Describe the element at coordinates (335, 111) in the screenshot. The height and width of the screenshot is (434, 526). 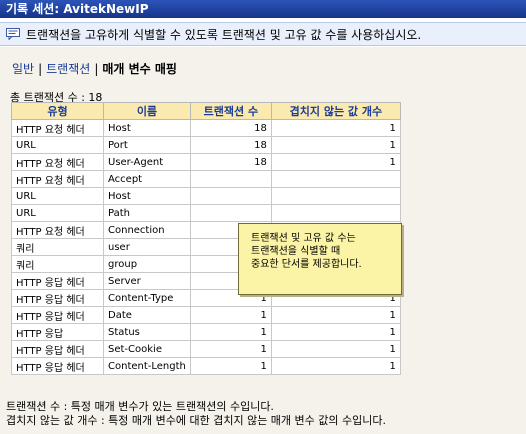
I see `column-header-unique-value-count: 겹치지 않는 값 개수` at that location.